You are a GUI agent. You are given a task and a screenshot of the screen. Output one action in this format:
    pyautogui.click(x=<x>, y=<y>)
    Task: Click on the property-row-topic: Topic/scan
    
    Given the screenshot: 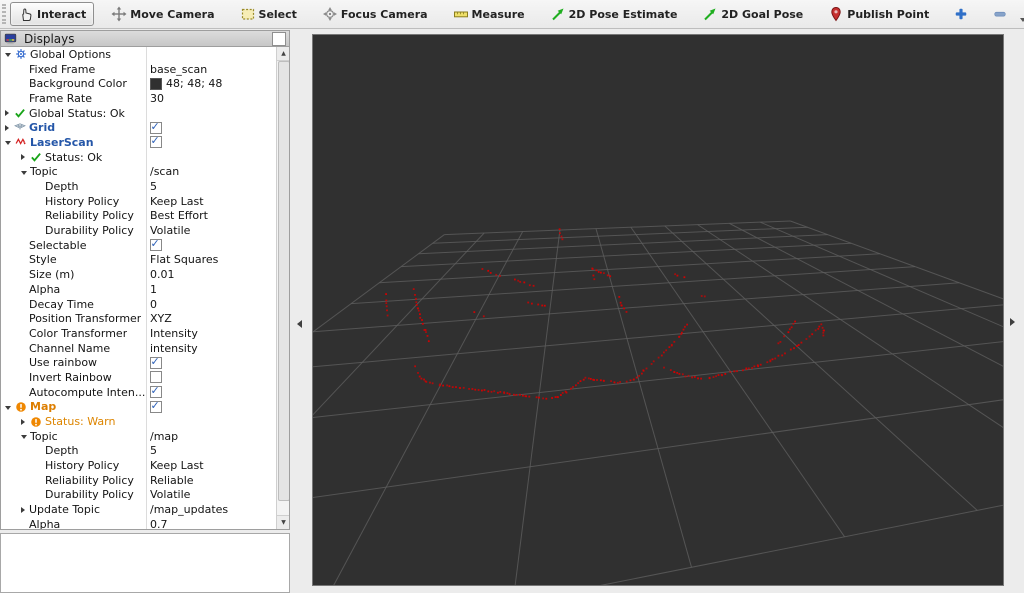 What is the action you would take?
    pyautogui.click(x=139, y=172)
    